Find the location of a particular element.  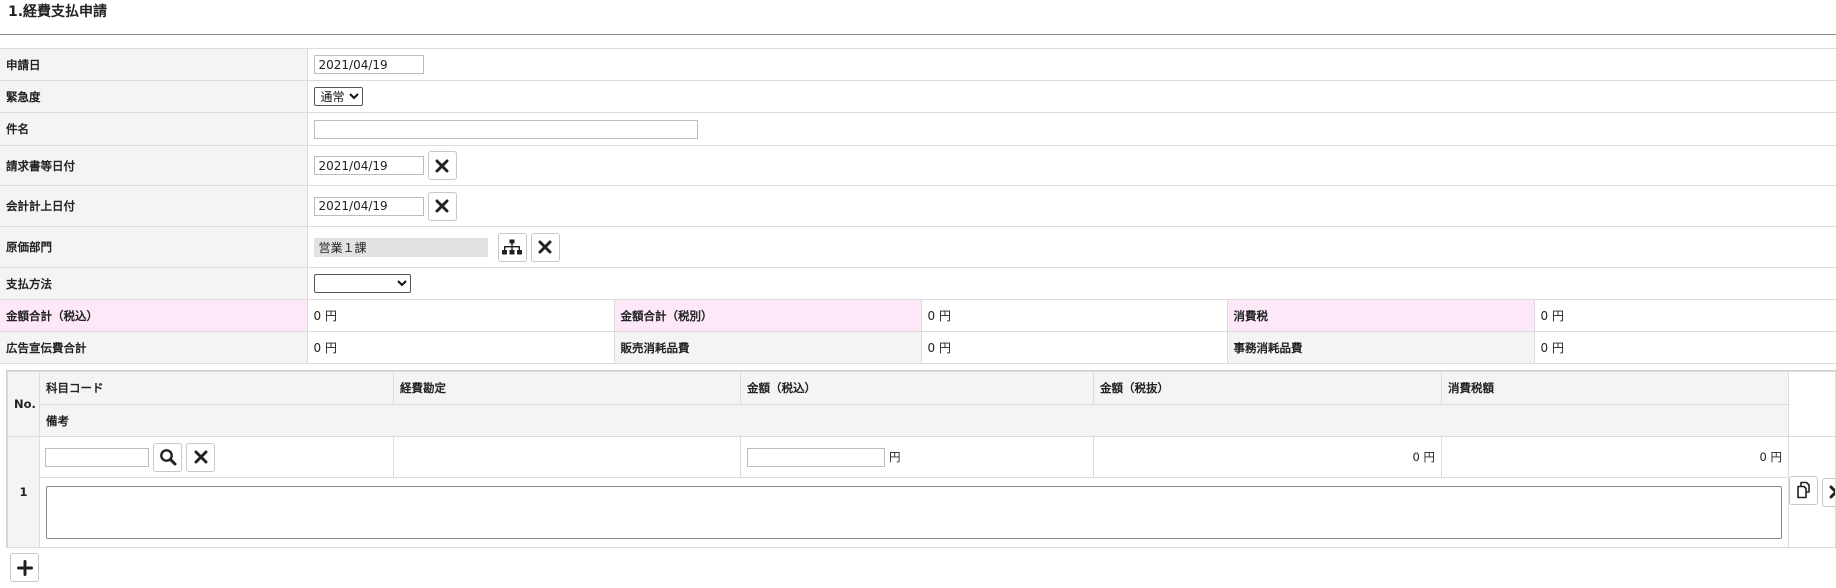

consumption-tax-value: 0 円 is located at coordinates (1685, 315).